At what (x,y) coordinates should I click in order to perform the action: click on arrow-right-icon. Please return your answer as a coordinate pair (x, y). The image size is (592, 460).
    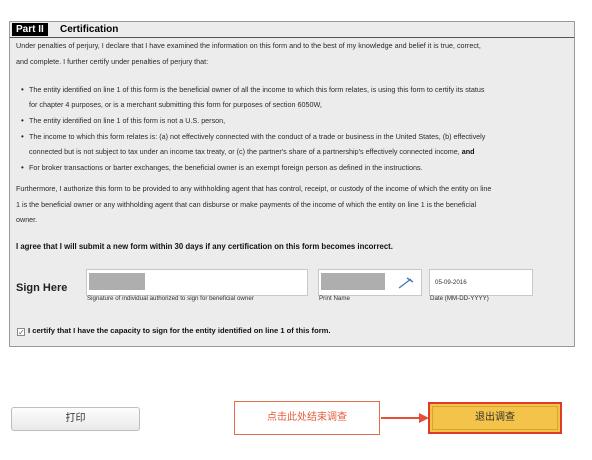
    Looking at the image, I should click on (405, 418).